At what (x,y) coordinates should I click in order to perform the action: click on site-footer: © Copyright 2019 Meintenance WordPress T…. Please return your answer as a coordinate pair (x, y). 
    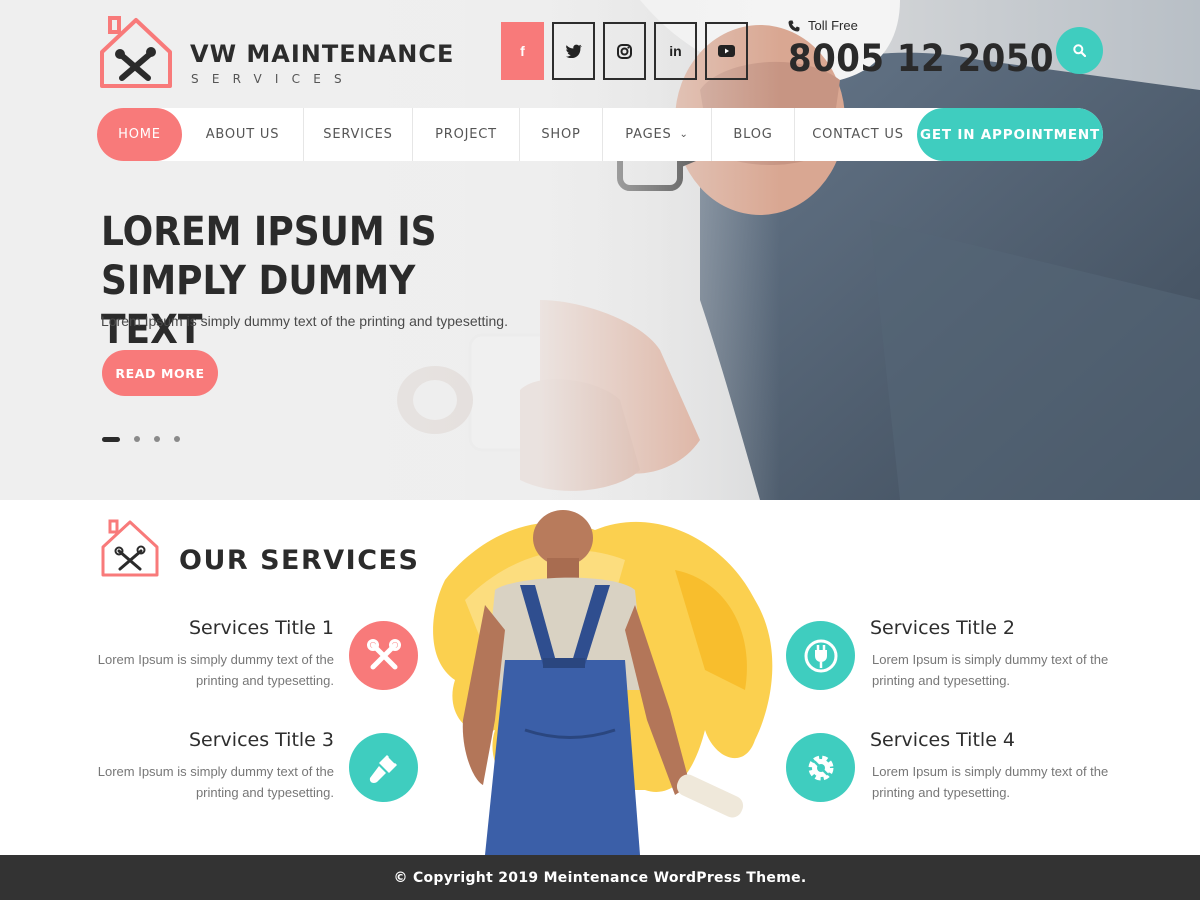
    Looking at the image, I should click on (600, 877).